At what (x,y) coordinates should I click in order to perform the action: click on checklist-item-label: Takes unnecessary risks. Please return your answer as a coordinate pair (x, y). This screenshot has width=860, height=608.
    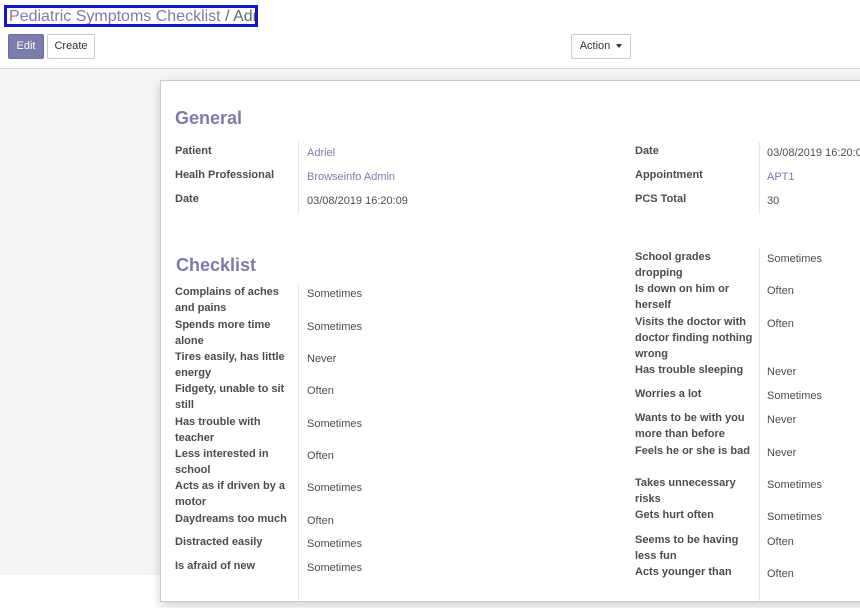
    Looking at the image, I should click on (685, 491).